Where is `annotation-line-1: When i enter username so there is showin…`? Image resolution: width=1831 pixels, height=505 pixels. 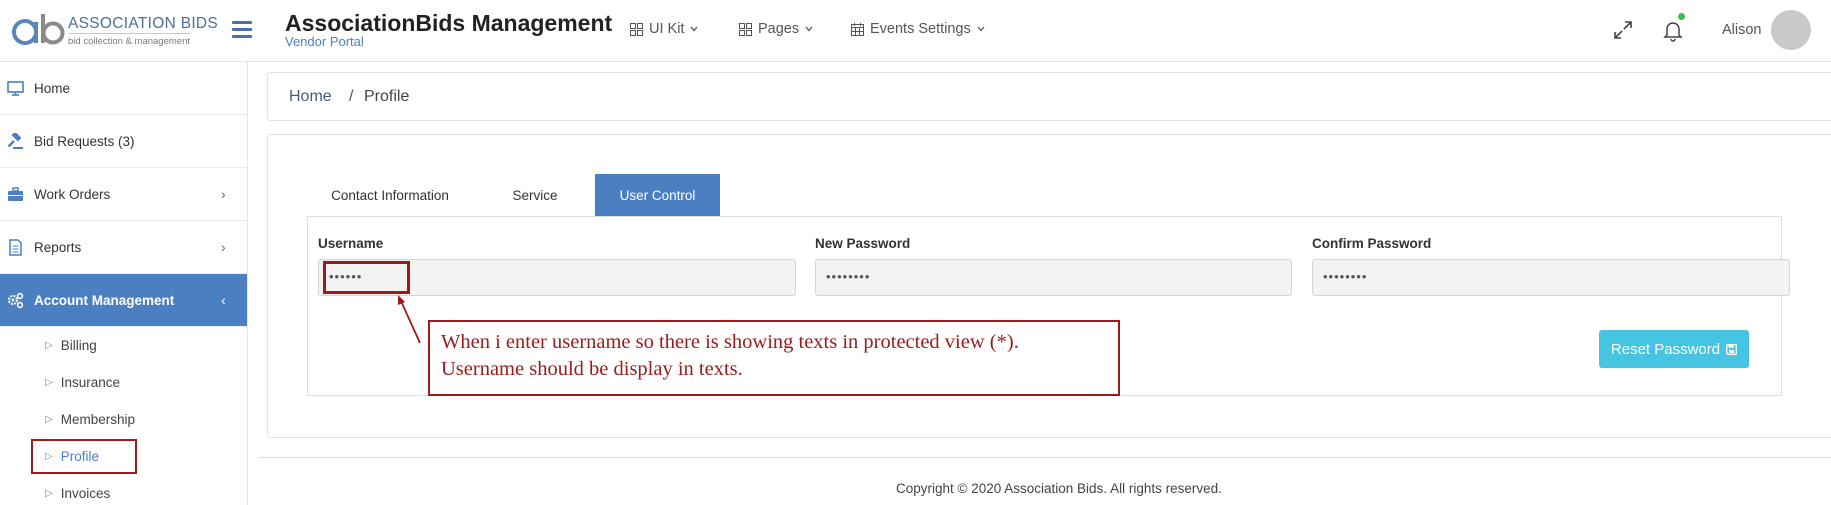 annotation-line-1: When i enter username so there is showin… is located at coordinates (730, 342).